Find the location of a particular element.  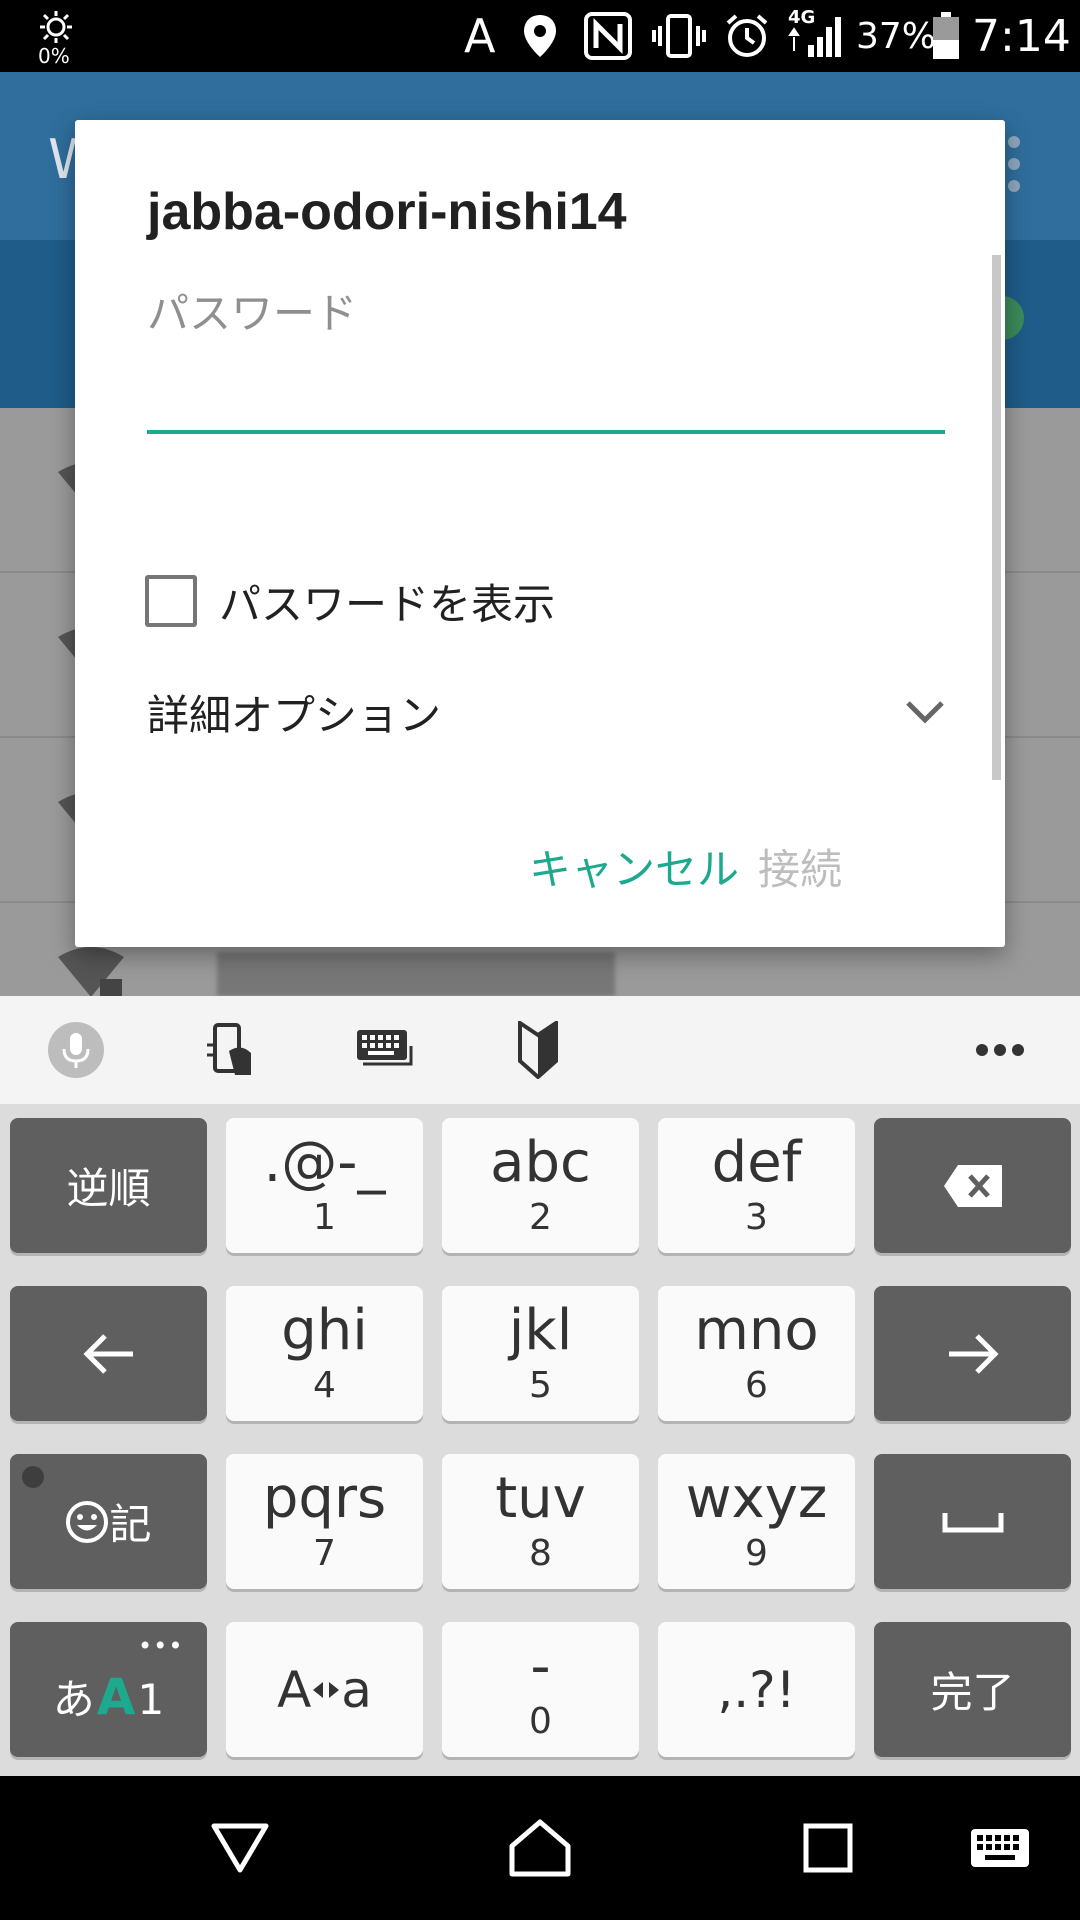

advanced-options-row: 詳細オプション is located at coordinates (546, 712).